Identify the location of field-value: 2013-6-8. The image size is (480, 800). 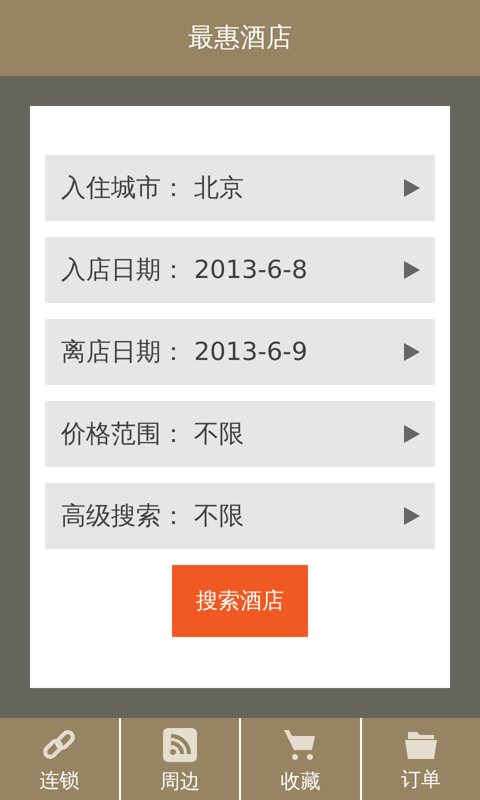
(251, 270).